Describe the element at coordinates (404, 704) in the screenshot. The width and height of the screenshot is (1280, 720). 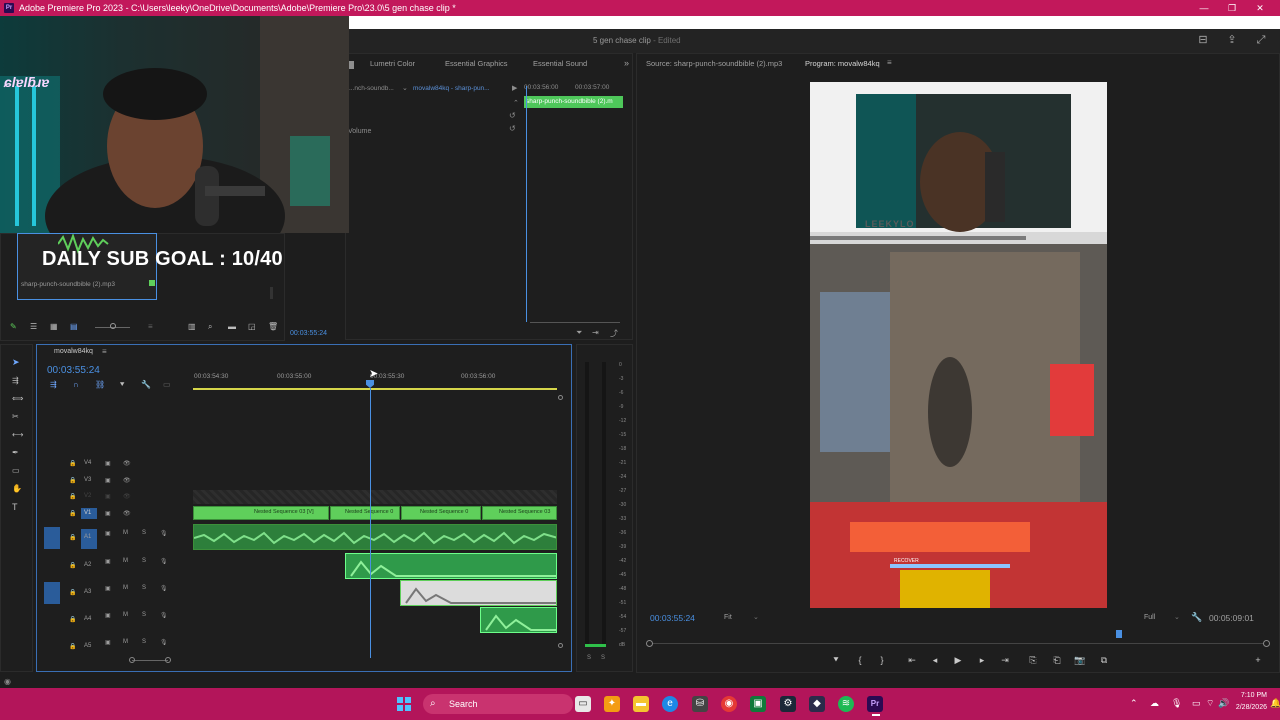
I see `windows-start-icon` at that location.